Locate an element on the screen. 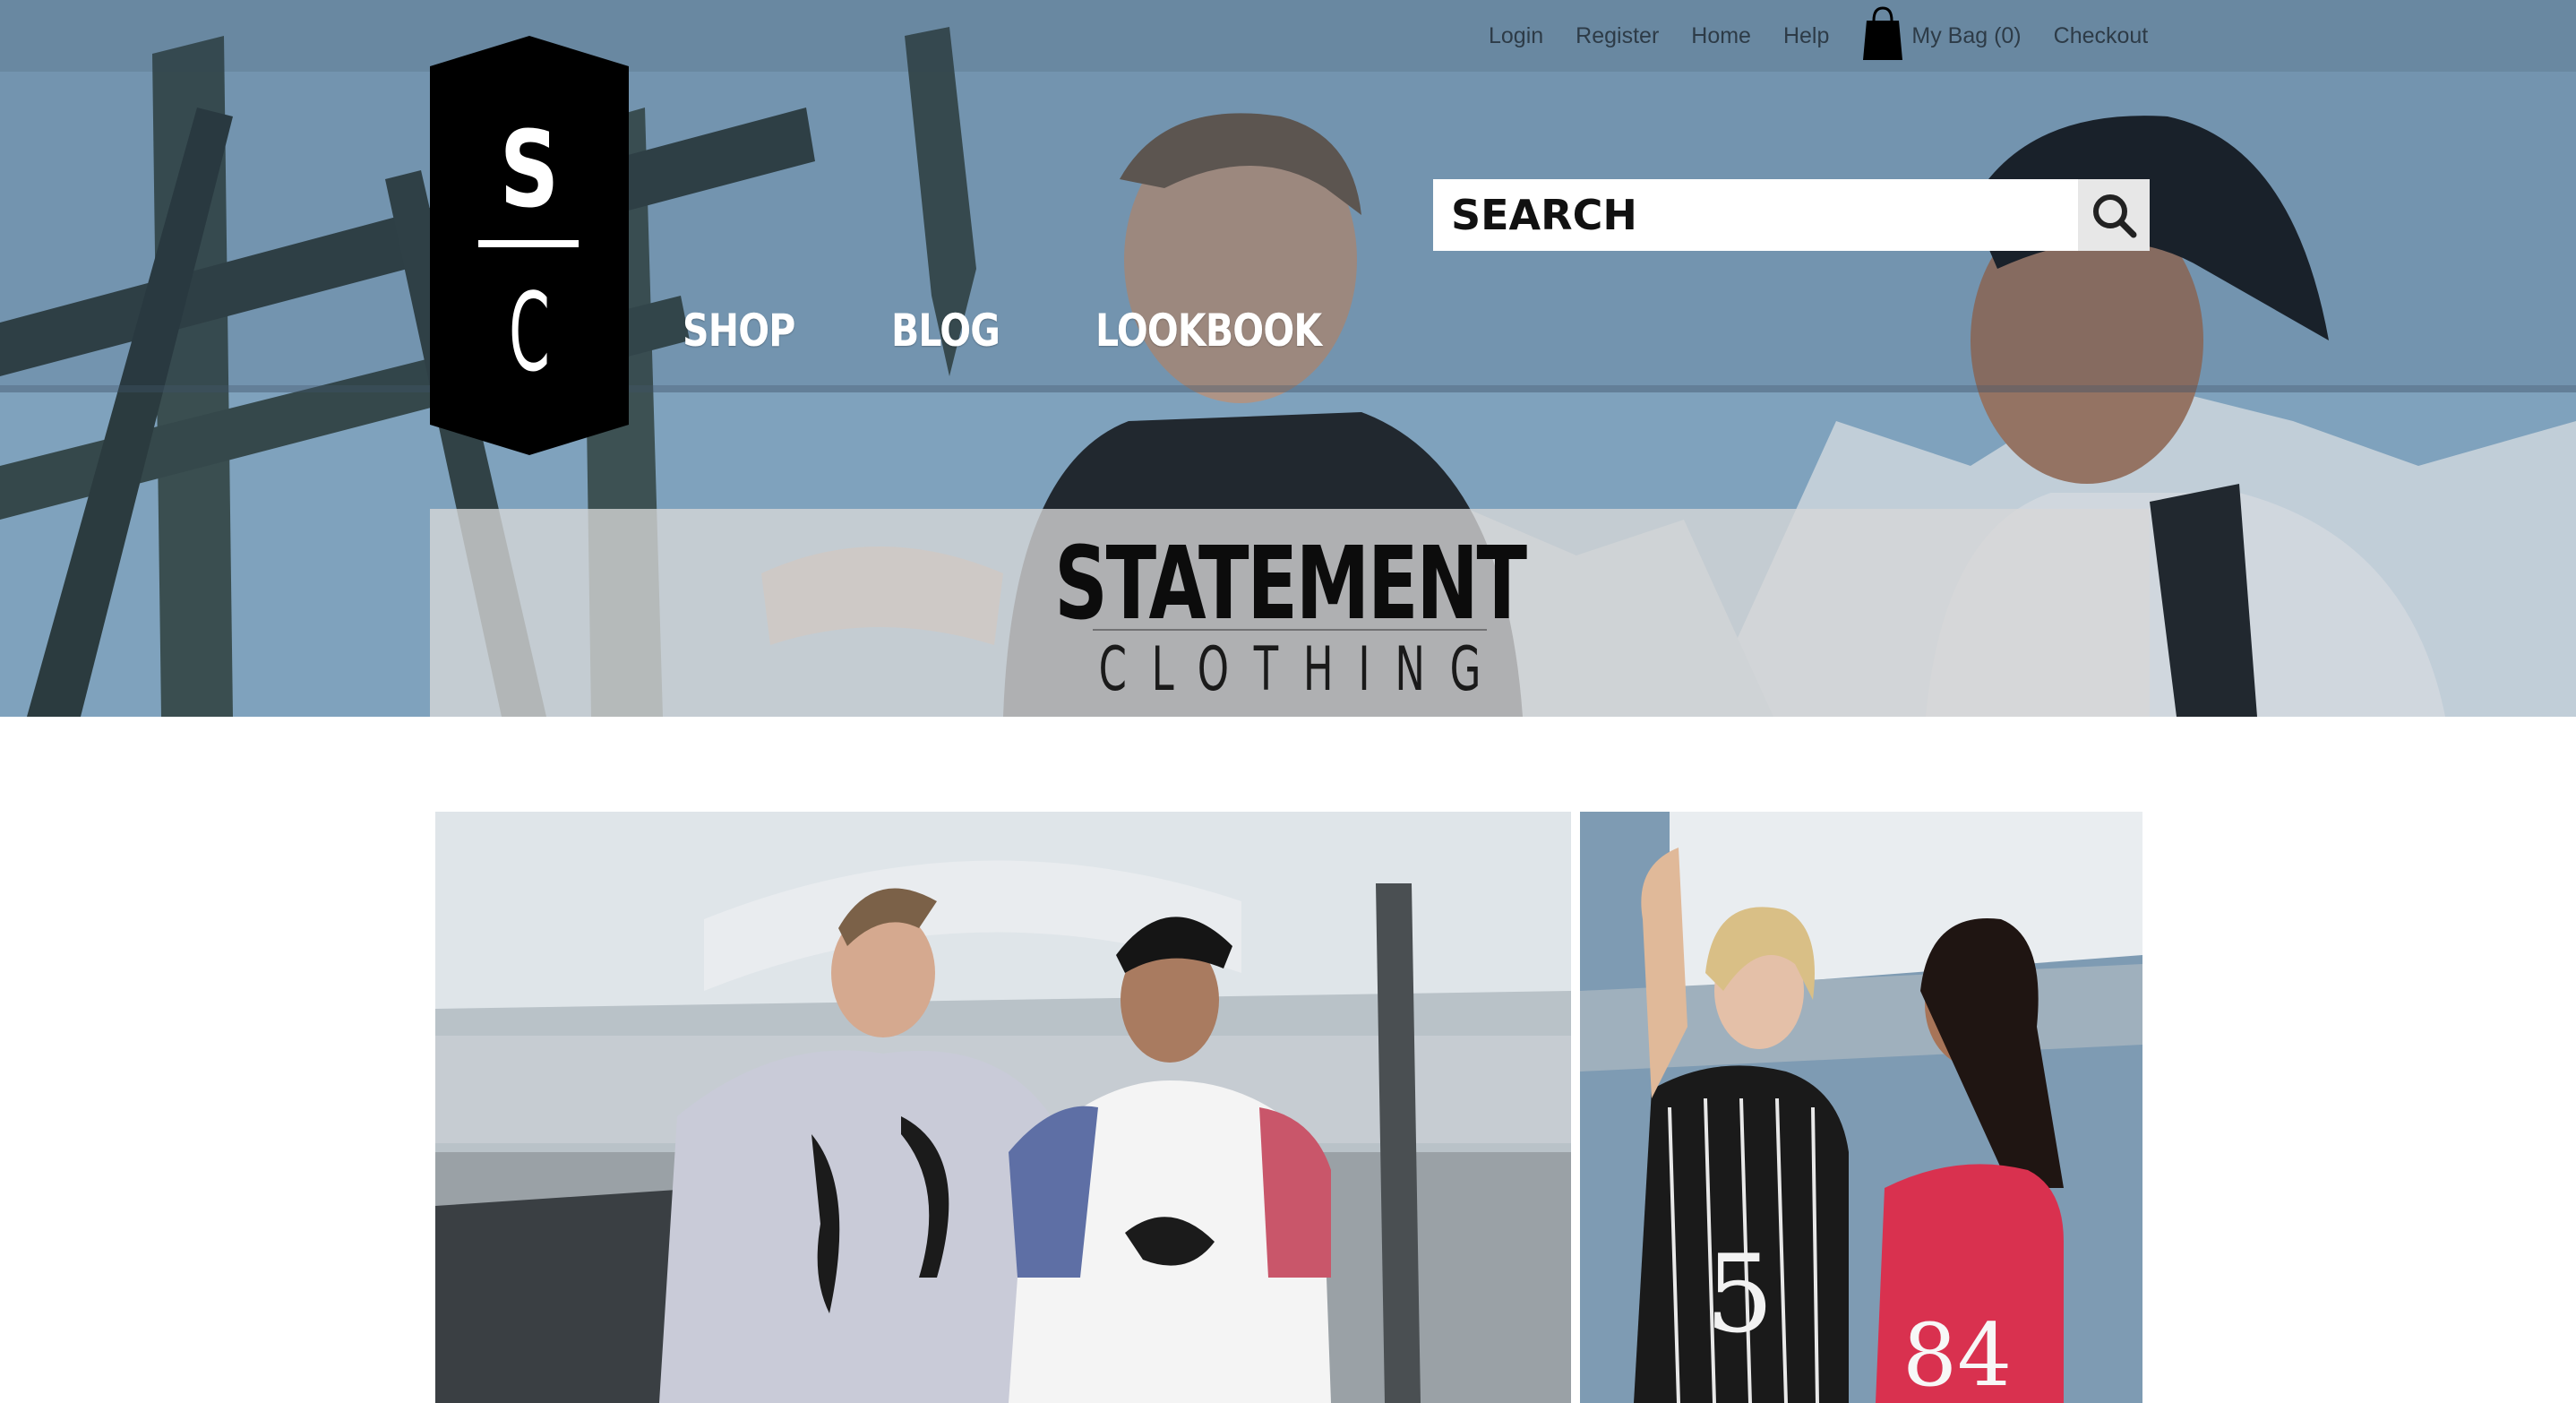 The width and height of the screenshot is (2576, 1403). brand-divider is located at coordinates (1290, 630).